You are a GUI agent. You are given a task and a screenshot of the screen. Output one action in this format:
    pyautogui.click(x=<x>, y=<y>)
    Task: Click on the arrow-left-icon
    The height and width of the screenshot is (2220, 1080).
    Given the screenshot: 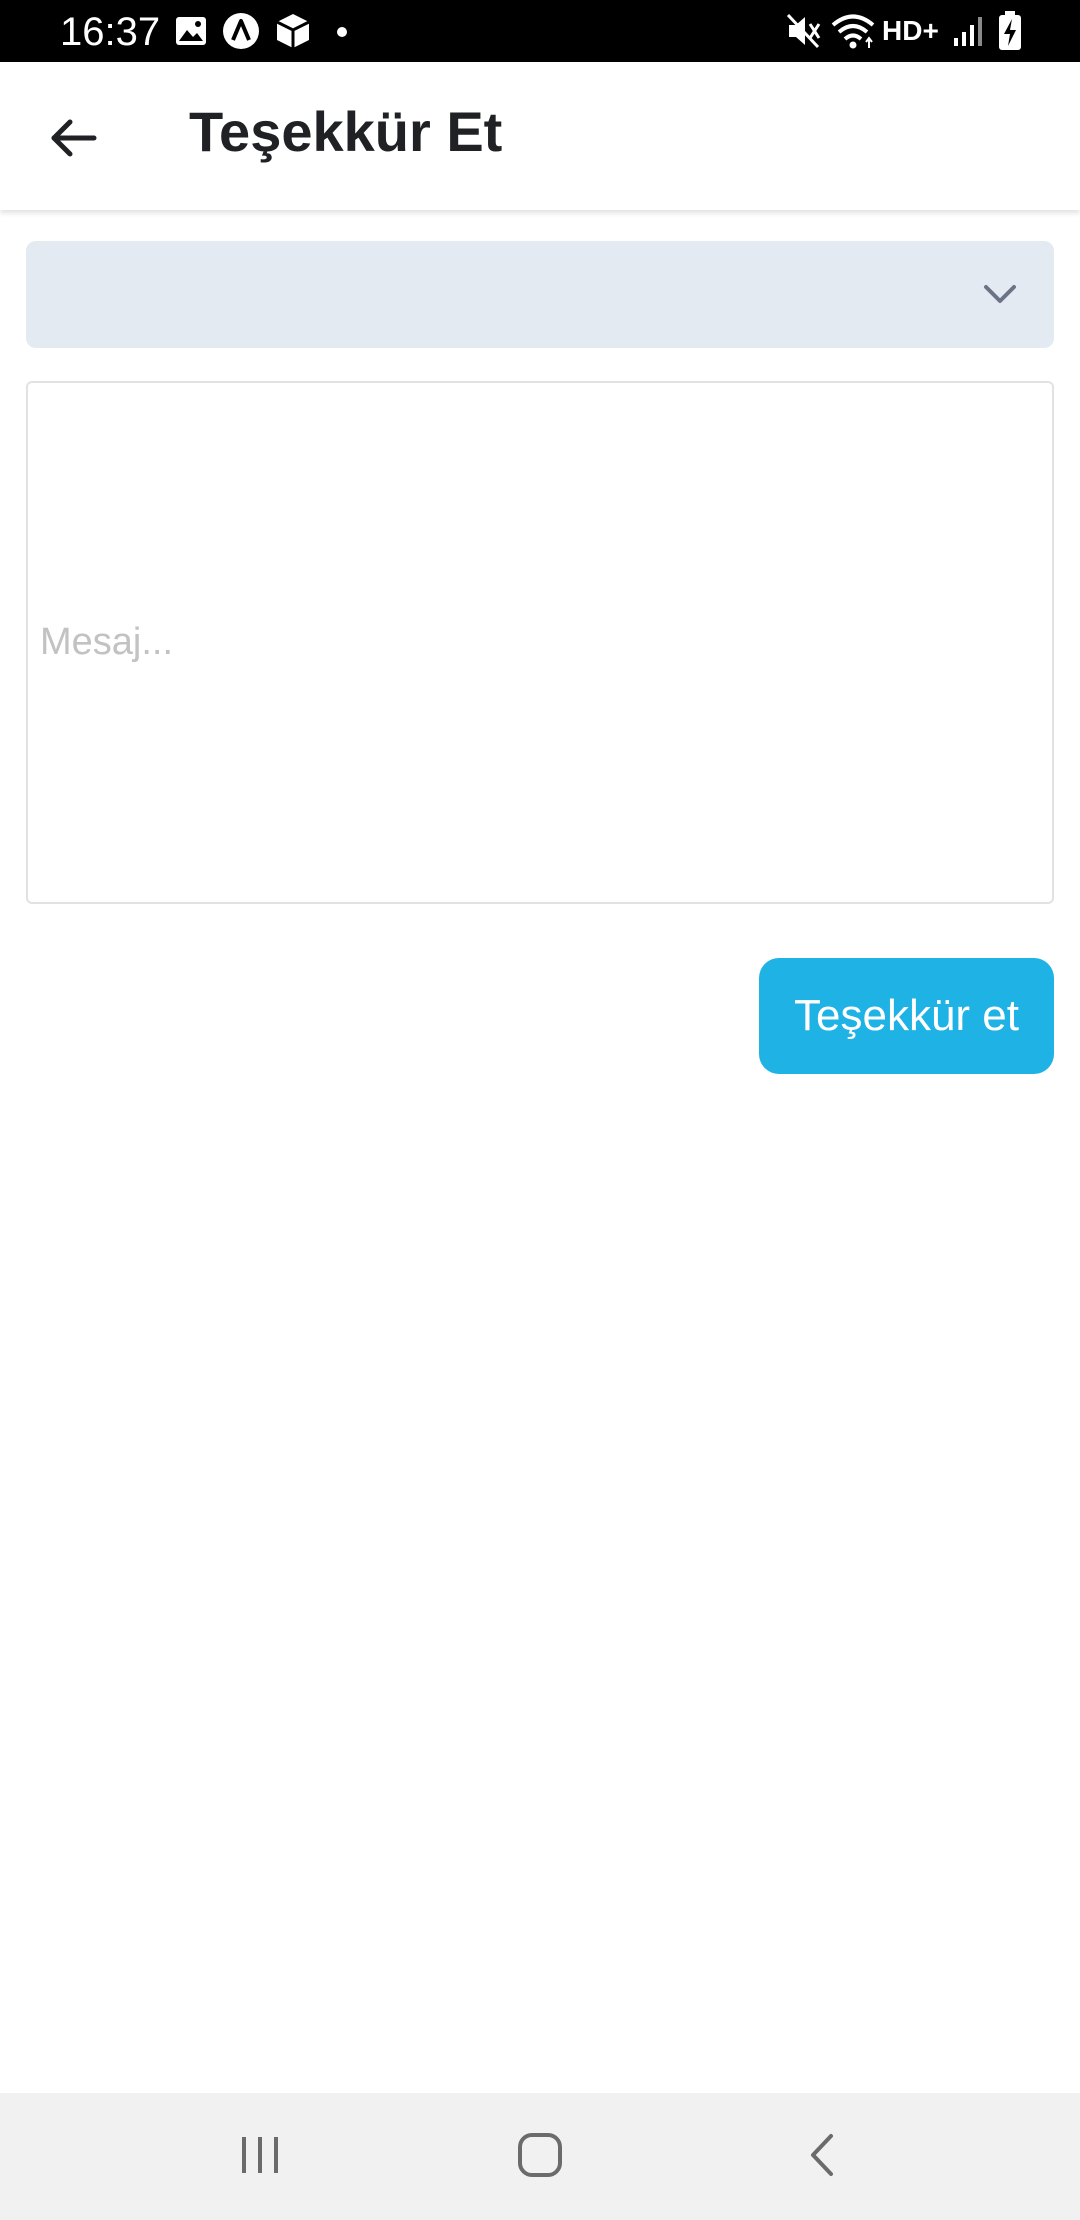 What is the action you would take?
    pyautogui.click(x=74, y=140)
    